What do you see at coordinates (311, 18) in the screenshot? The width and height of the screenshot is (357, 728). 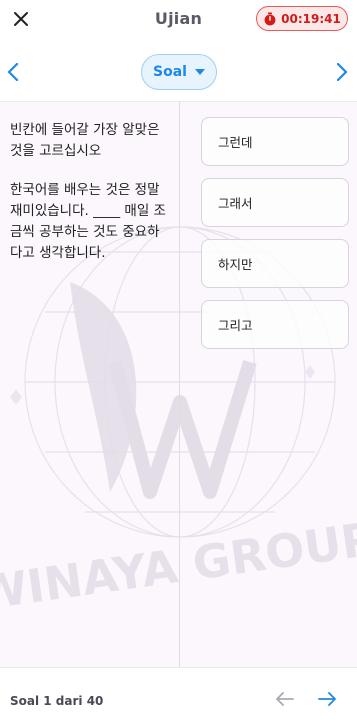 I see `timer-text: 00:19:41` at bounding box center [311, 18].